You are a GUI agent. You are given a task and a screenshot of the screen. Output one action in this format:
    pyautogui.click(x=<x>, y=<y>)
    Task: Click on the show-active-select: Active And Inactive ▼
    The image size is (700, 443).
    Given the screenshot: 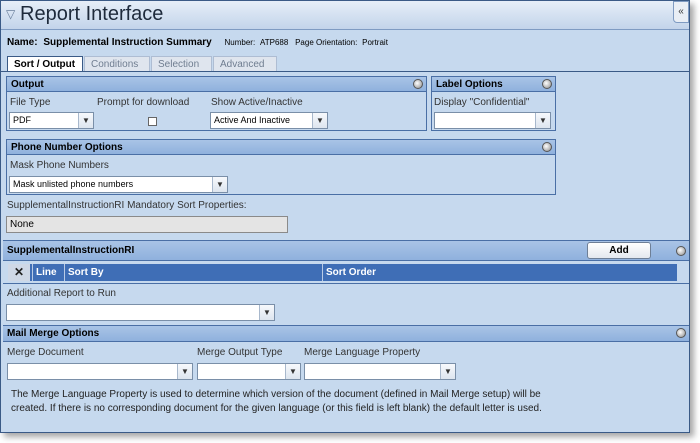 What is the action you would take?
    pyautogui.click(x=269, y=120)
    